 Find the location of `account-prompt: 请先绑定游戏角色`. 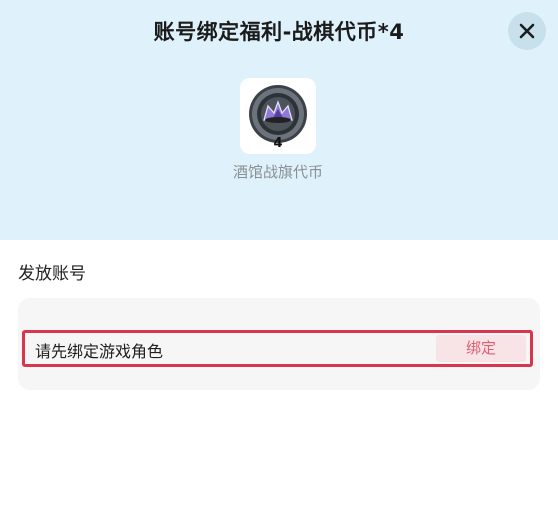

account-prompt: 请先绑定游戏角色 is located at coordinates (99, 351).